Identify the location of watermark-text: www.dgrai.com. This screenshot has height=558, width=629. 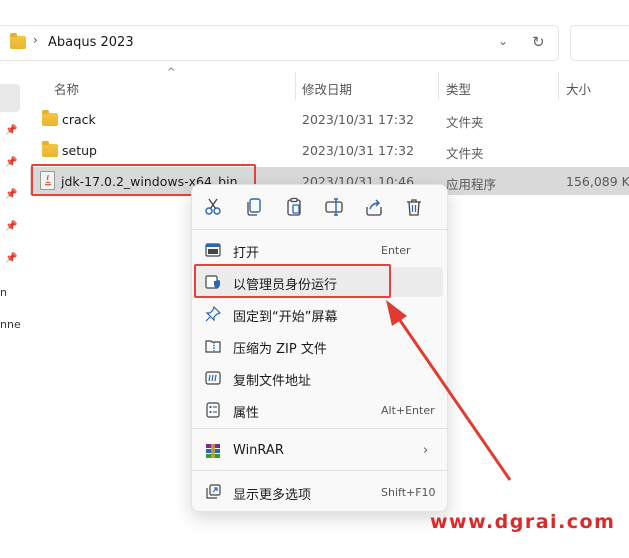
(523, 522).